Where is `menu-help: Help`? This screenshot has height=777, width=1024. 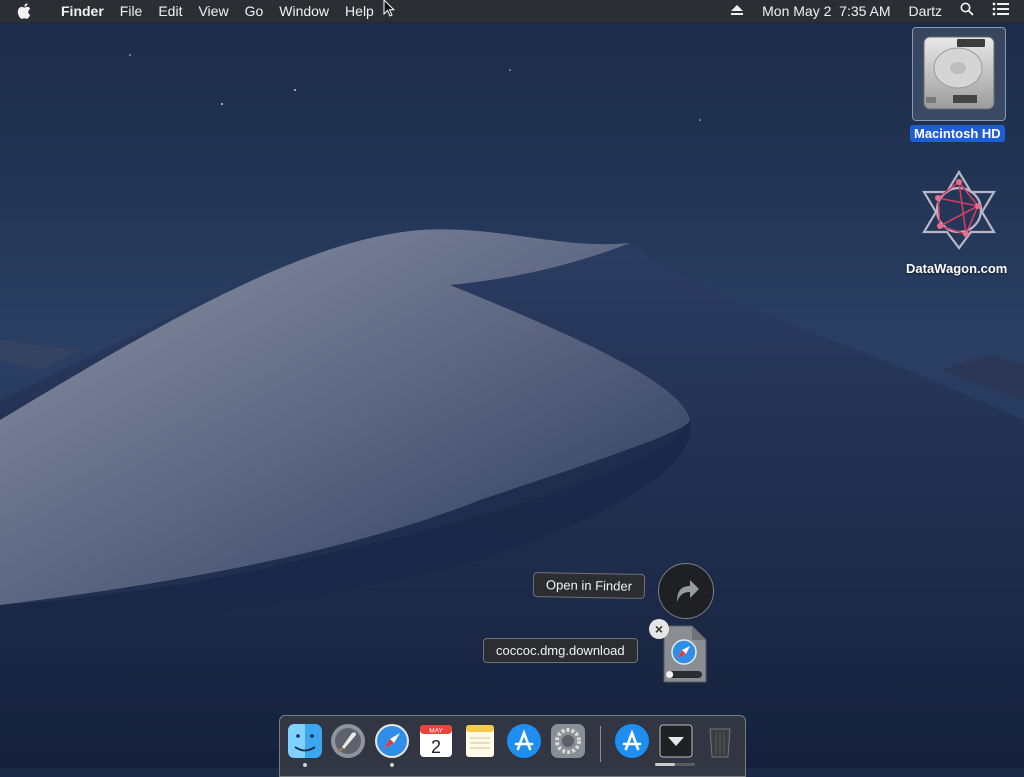
menu-help: Help is located at coordinates (359, 11).